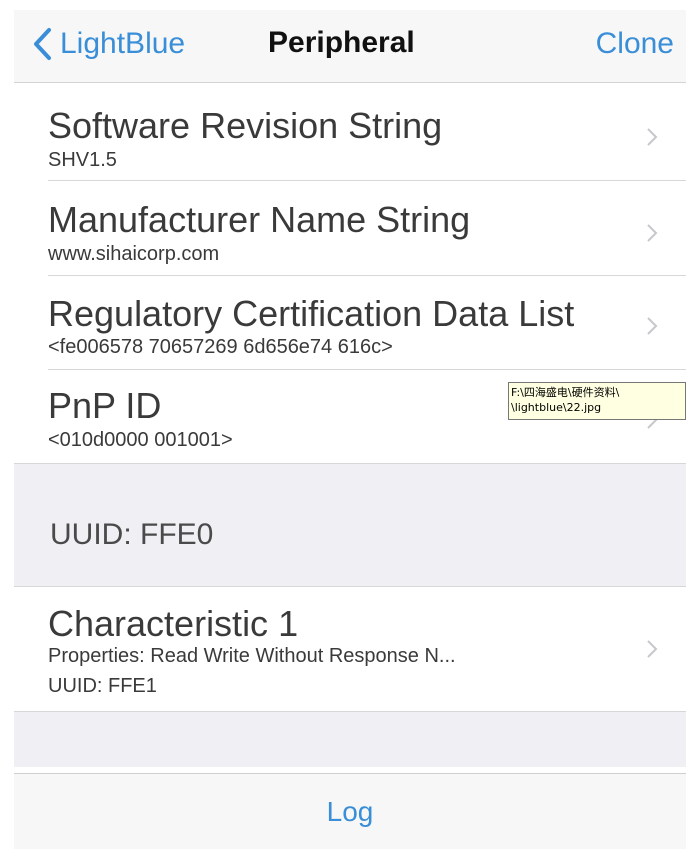 The height and width of the screenshot is (849, 686). Describe the element at coordinates (82, 160) in the screenshot. I see `row-subtitle: SHV1.5` at that location.